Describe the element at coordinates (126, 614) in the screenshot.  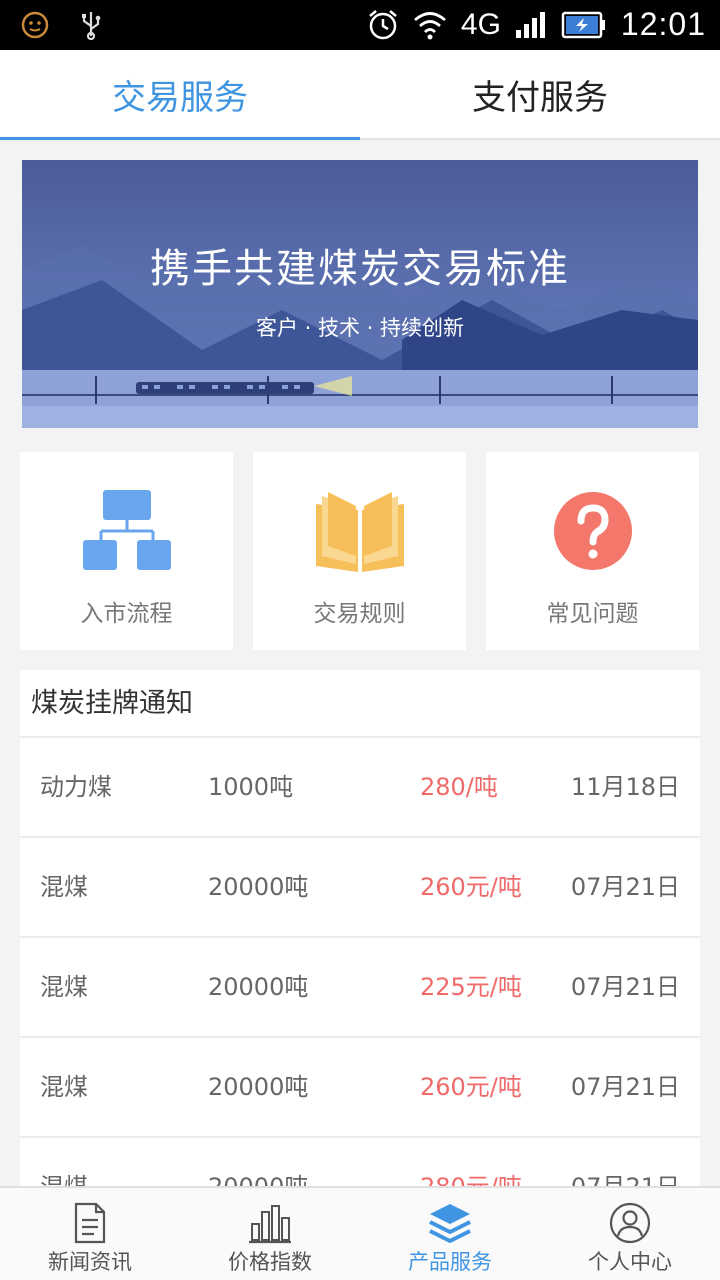
I see `card-label: 入市流程` at that location.